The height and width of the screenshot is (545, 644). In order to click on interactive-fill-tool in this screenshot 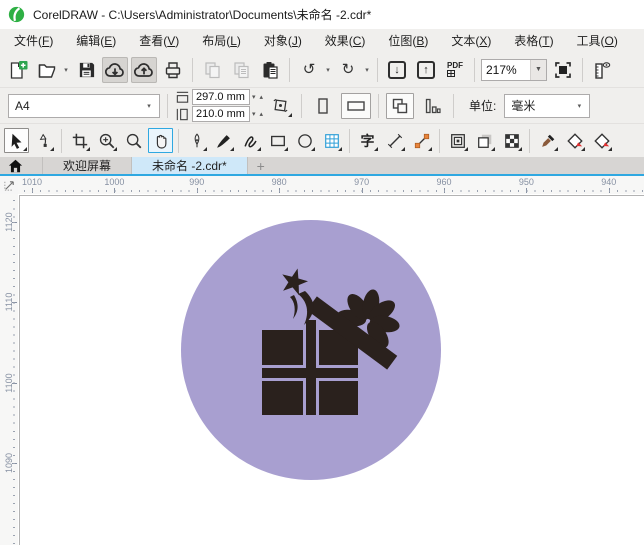, I will do `click(601, 140)`.